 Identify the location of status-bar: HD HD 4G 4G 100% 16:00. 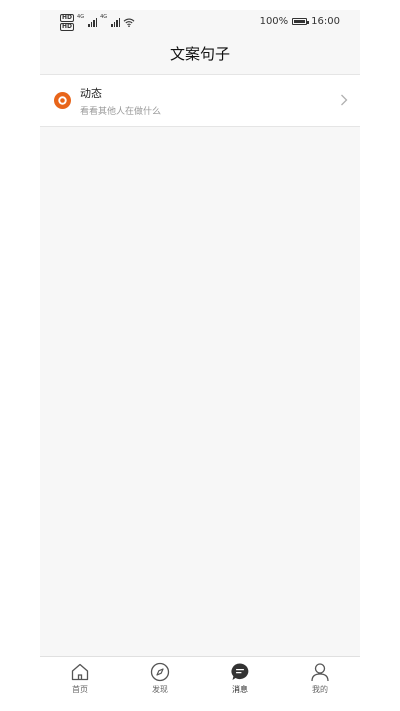
(200, 22).